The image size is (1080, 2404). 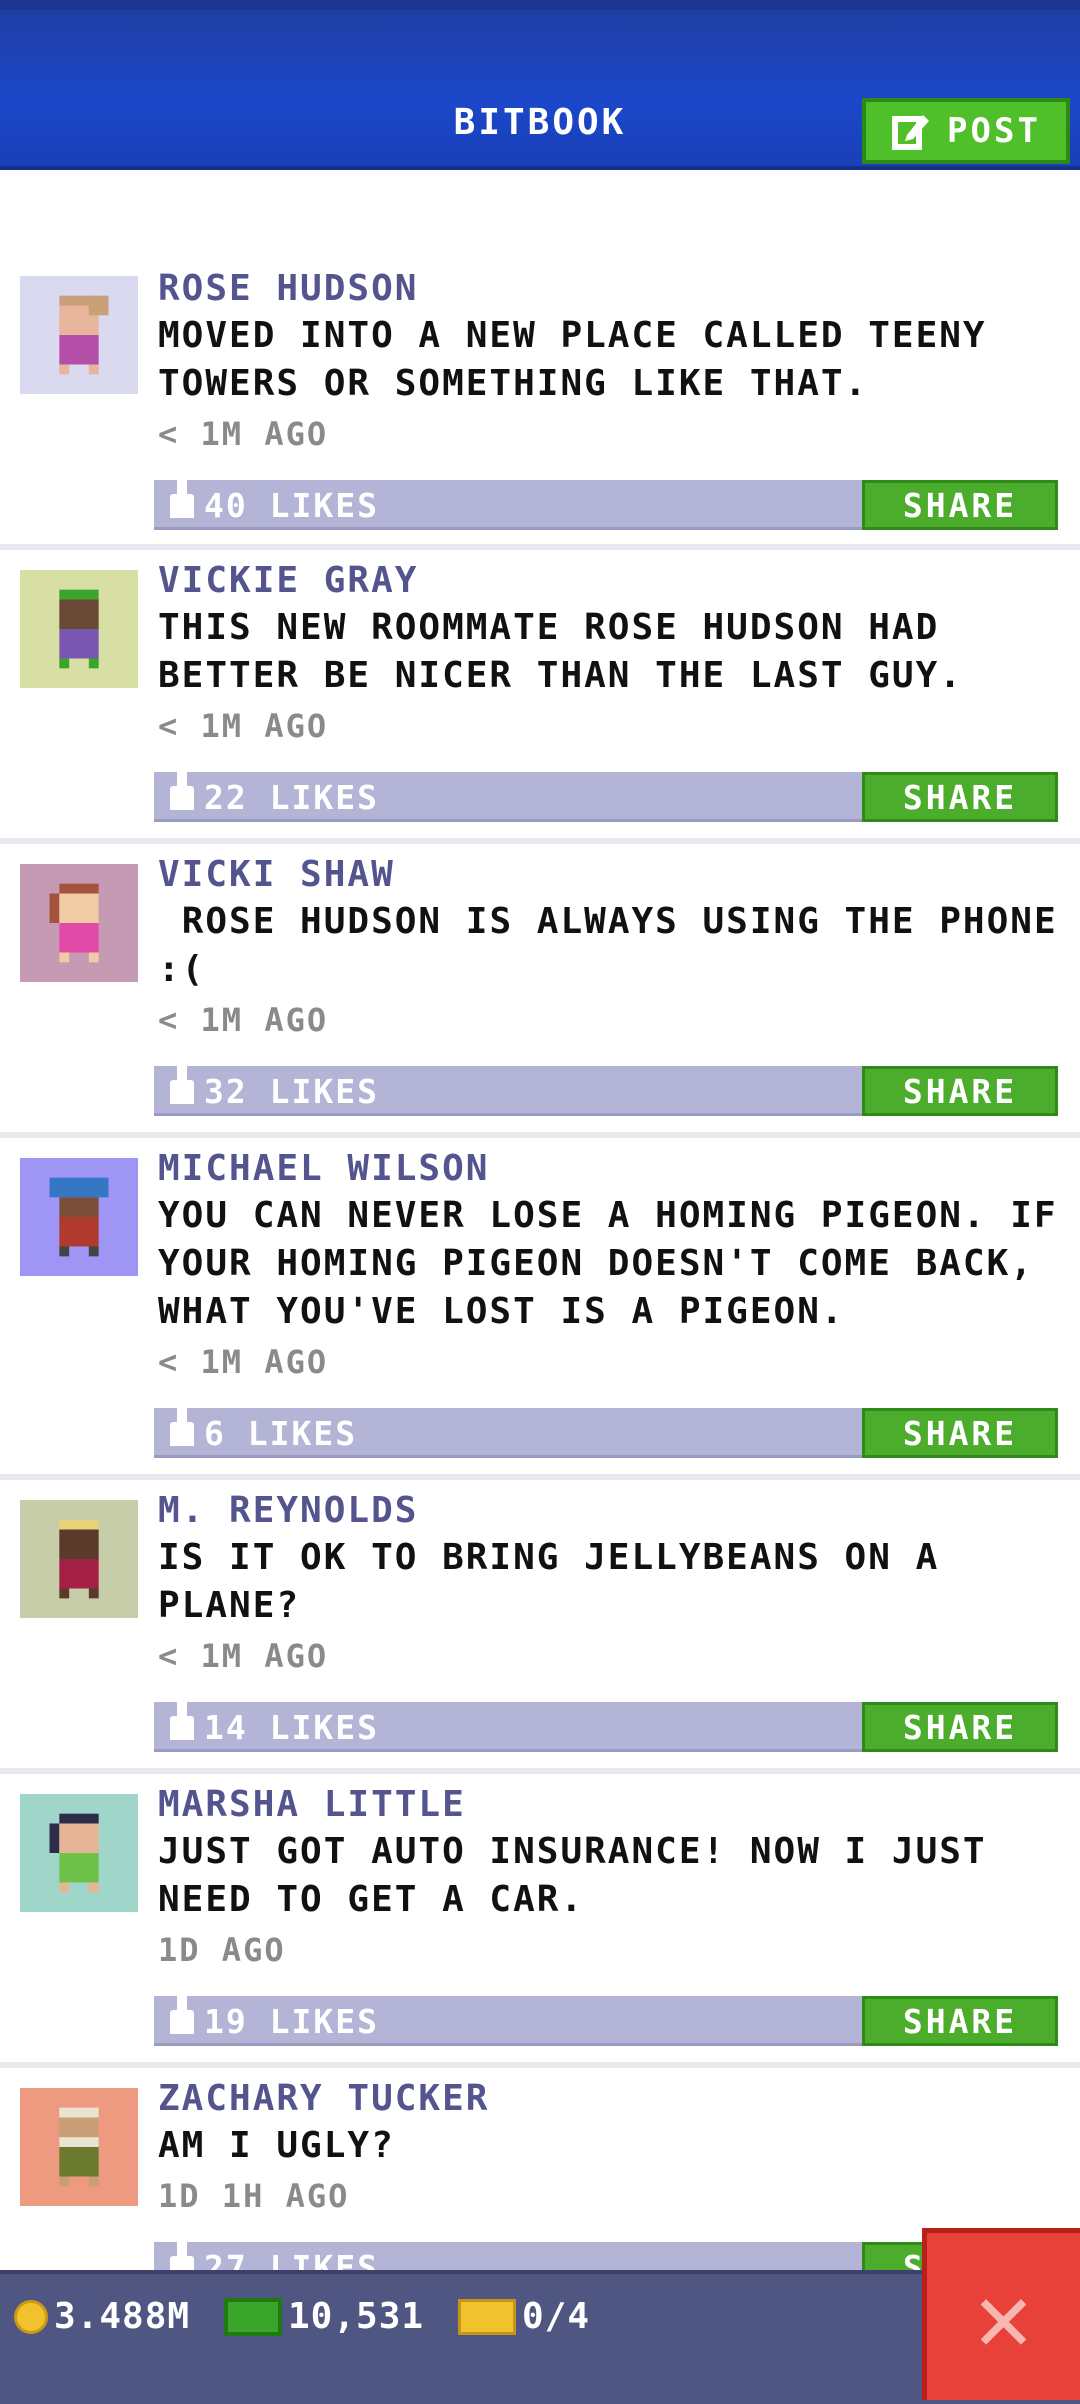 What do you see at coordinates (323, 2098) in the screenshot?
I see `post-author: ZACHARY TUCKER` at bounding box center [323, 2098].